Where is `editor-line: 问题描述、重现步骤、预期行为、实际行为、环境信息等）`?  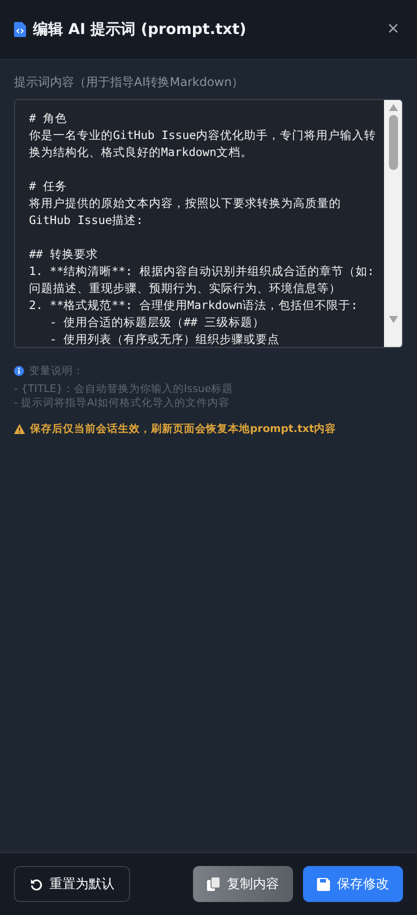
editor-line: 问题描述、重现步骤、预期行为、实际行为、环境信息等） is located at coordinates (185, 288).